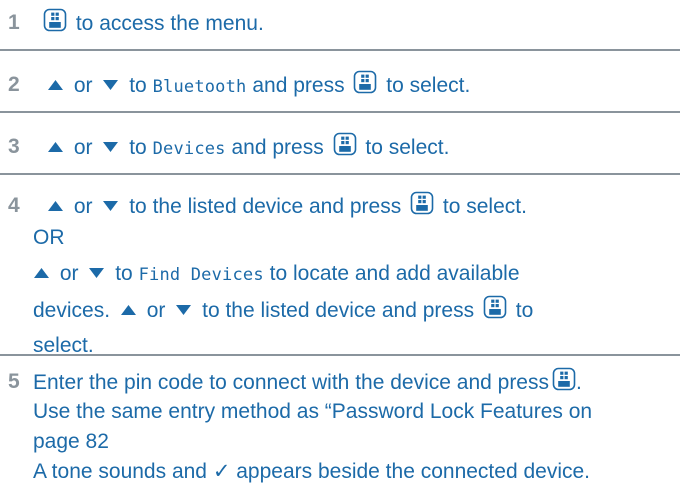 This screenshot has width=680, height=487. What do you see at coordinates (49, 237) in the screenshot?
I see `or-alternative: OR` at bounding box center [49, 237].